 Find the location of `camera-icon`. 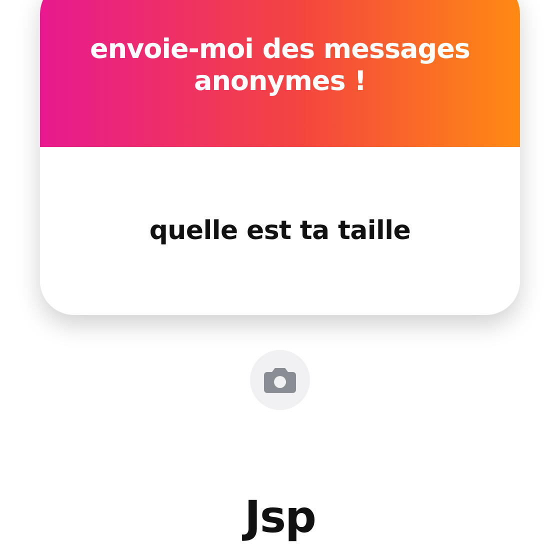

camera-icon is located at coordinates (280, 380).